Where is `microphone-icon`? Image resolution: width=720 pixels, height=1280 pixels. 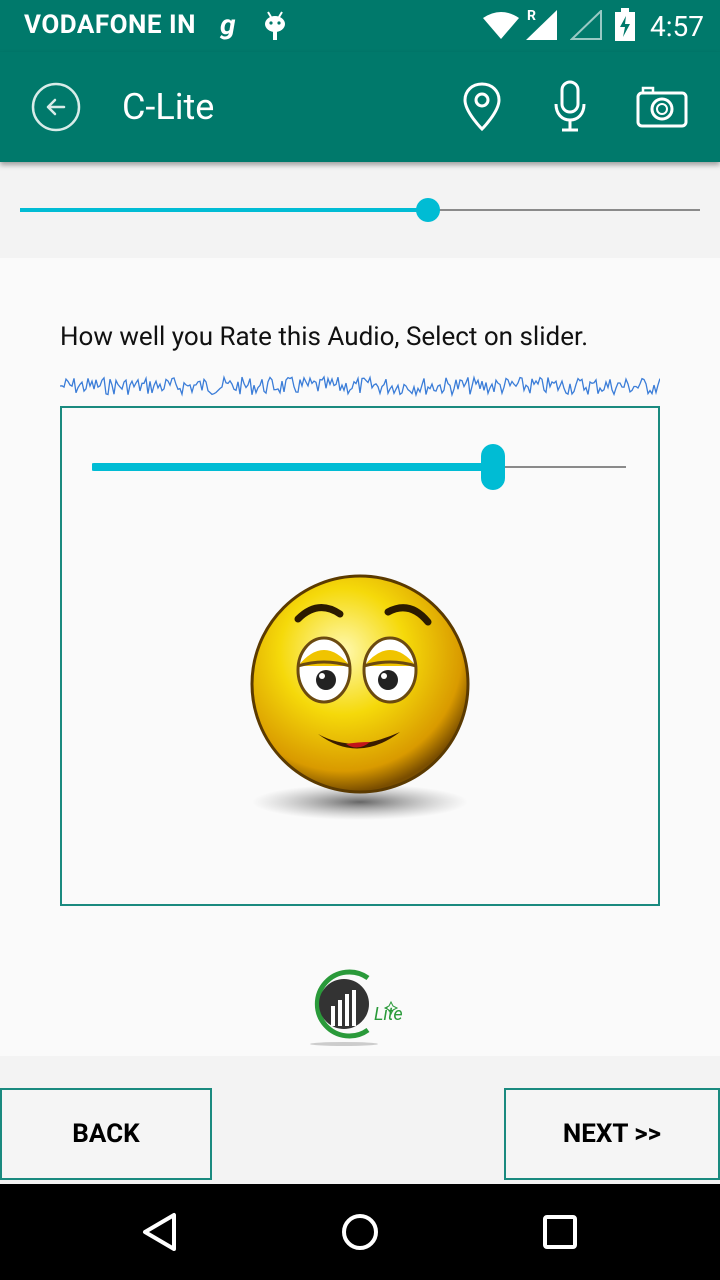
microphone-icon is located at coordinates (570, 107).